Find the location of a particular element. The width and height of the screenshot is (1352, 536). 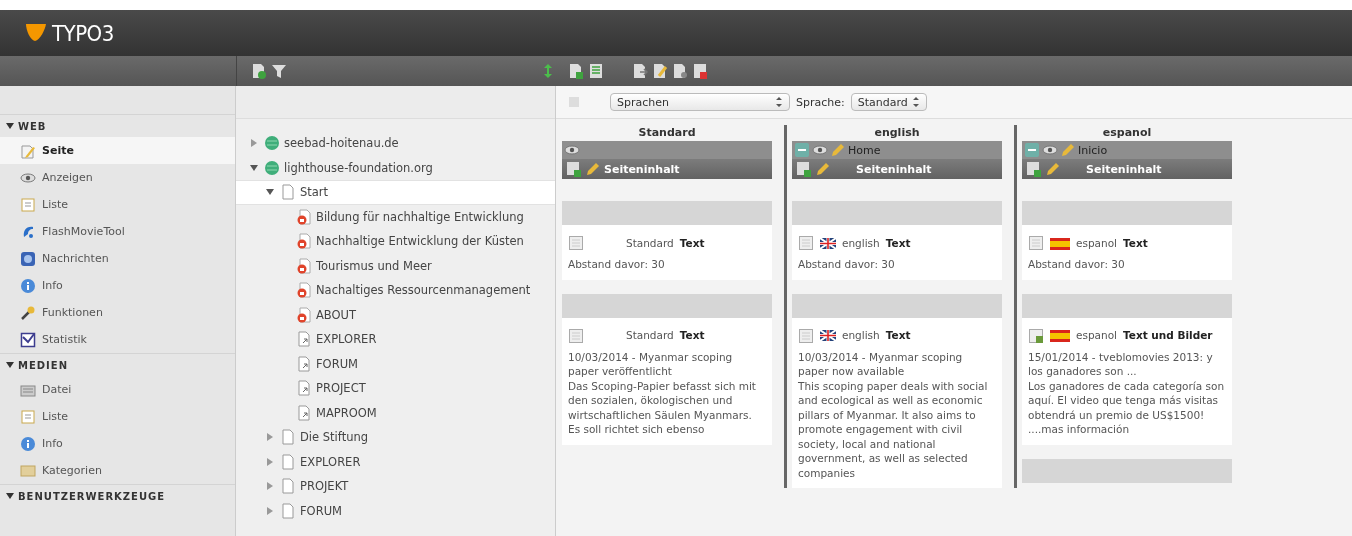

tree-item: ABOUT is located at coordinates (395, 314).